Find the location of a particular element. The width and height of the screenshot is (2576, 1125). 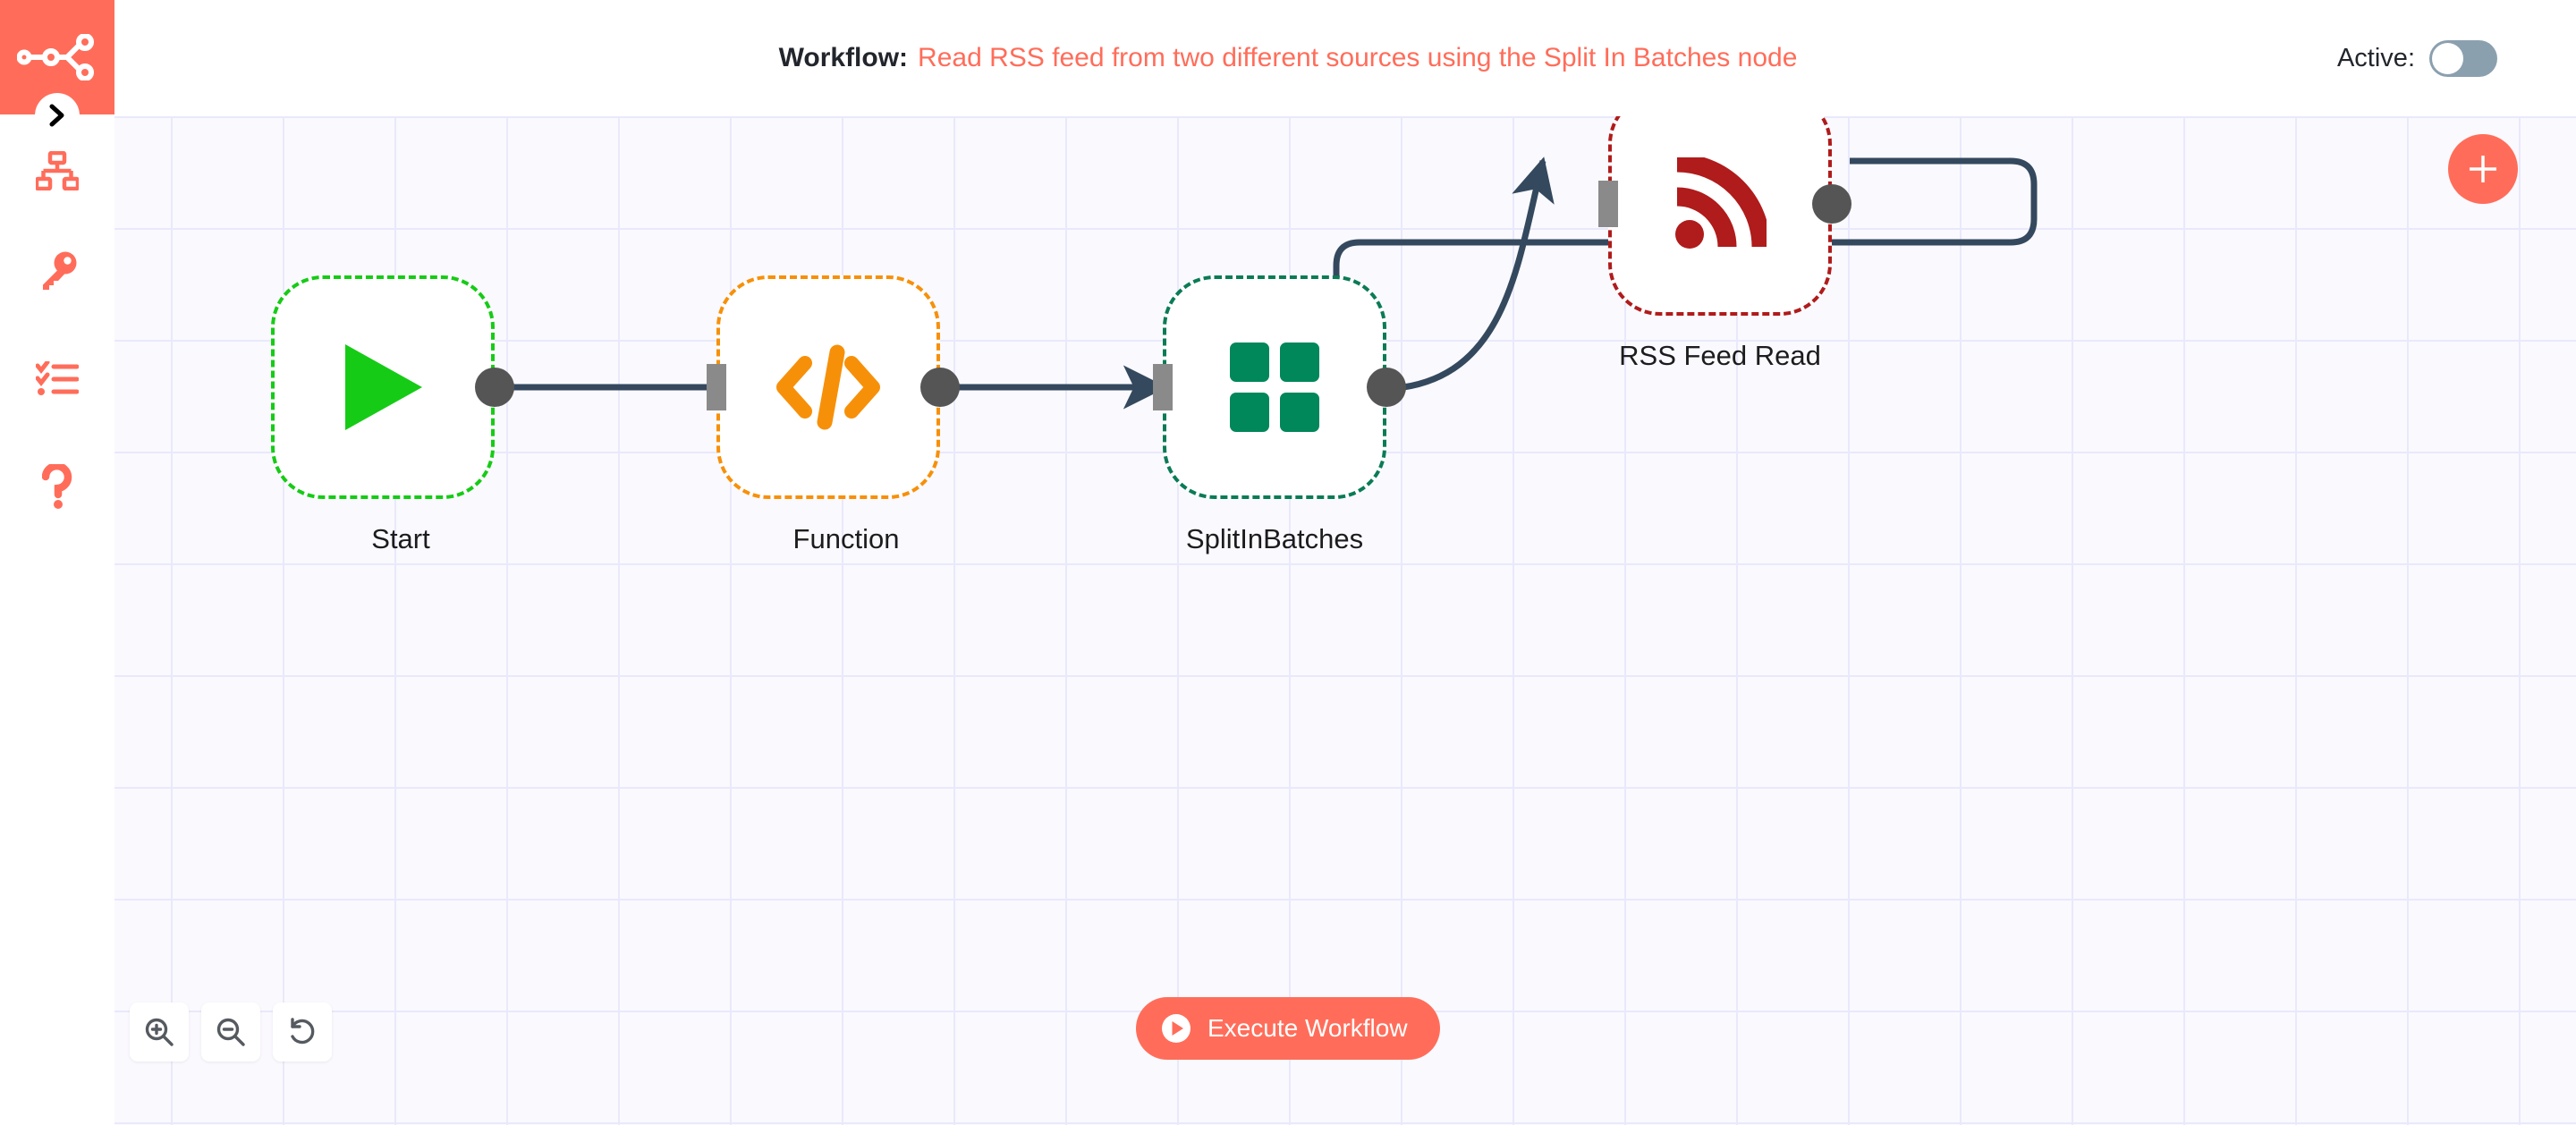

add-node-button is located at coordinates (2483, 169).